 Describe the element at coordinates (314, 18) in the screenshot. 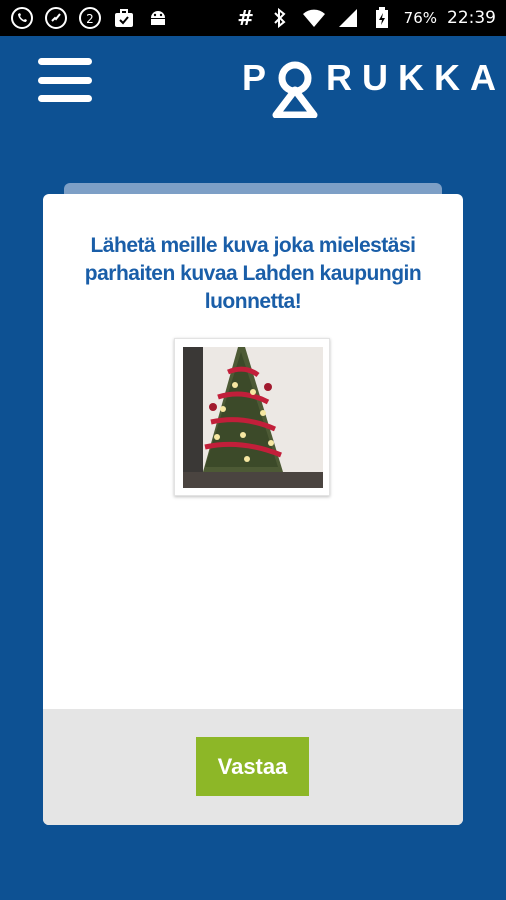

I see `wifi-icon` at that location.